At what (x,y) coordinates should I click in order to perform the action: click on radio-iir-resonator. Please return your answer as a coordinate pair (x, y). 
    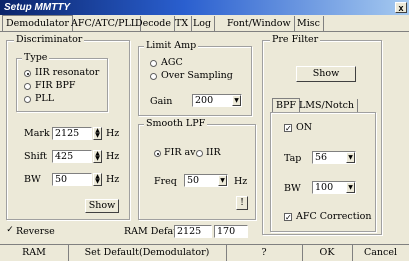
    Looking at the image, I should click on (27, 73).